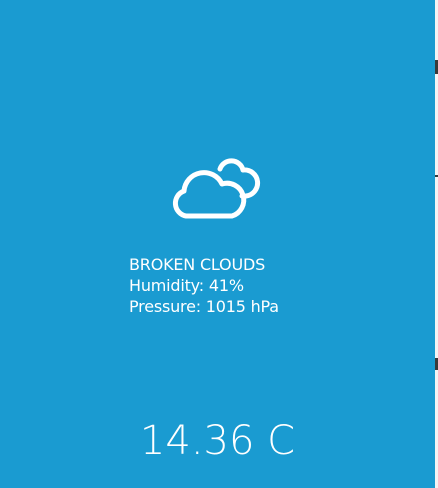  What do you see at coordinates (218, 191) in the screenshot?
I see `broken-clouds-icon` at bounding box center [218, 191].